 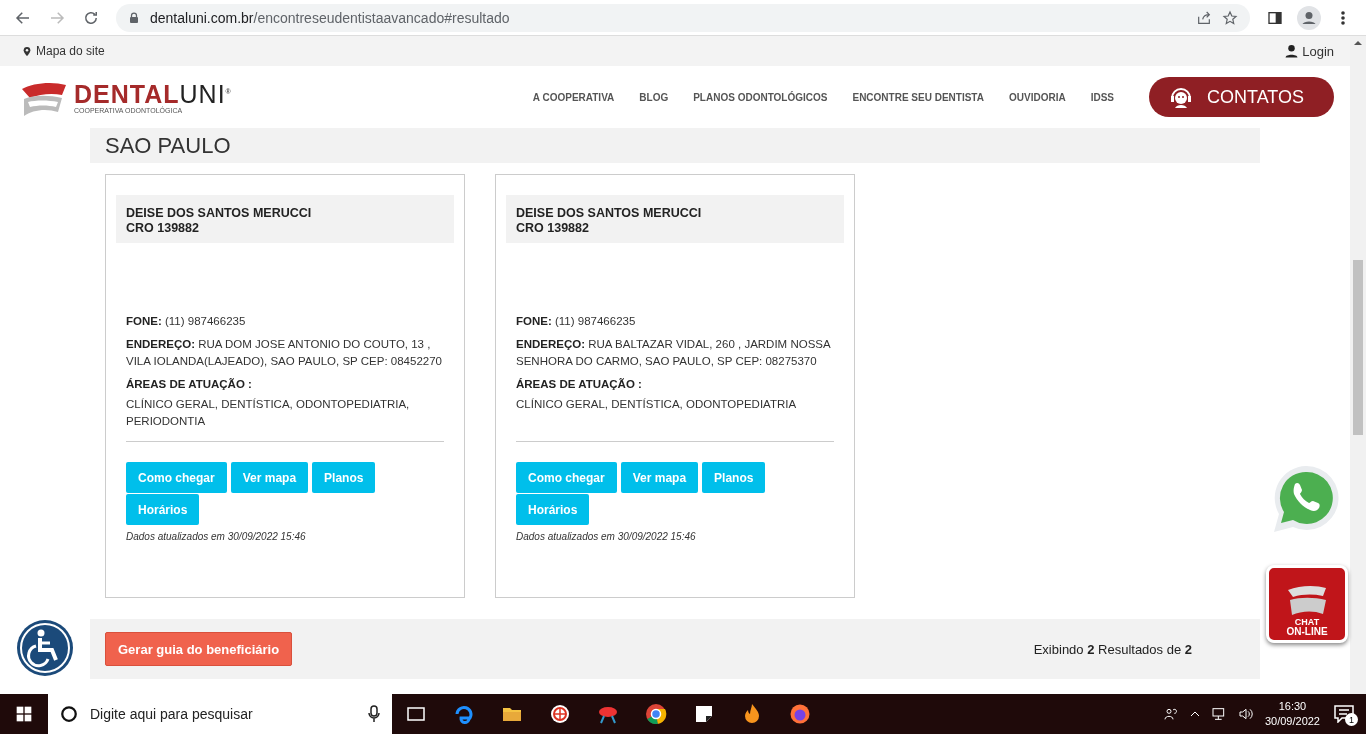 I want to click on nav-link: OUVIDORIA, so click(x=1037, y=97).